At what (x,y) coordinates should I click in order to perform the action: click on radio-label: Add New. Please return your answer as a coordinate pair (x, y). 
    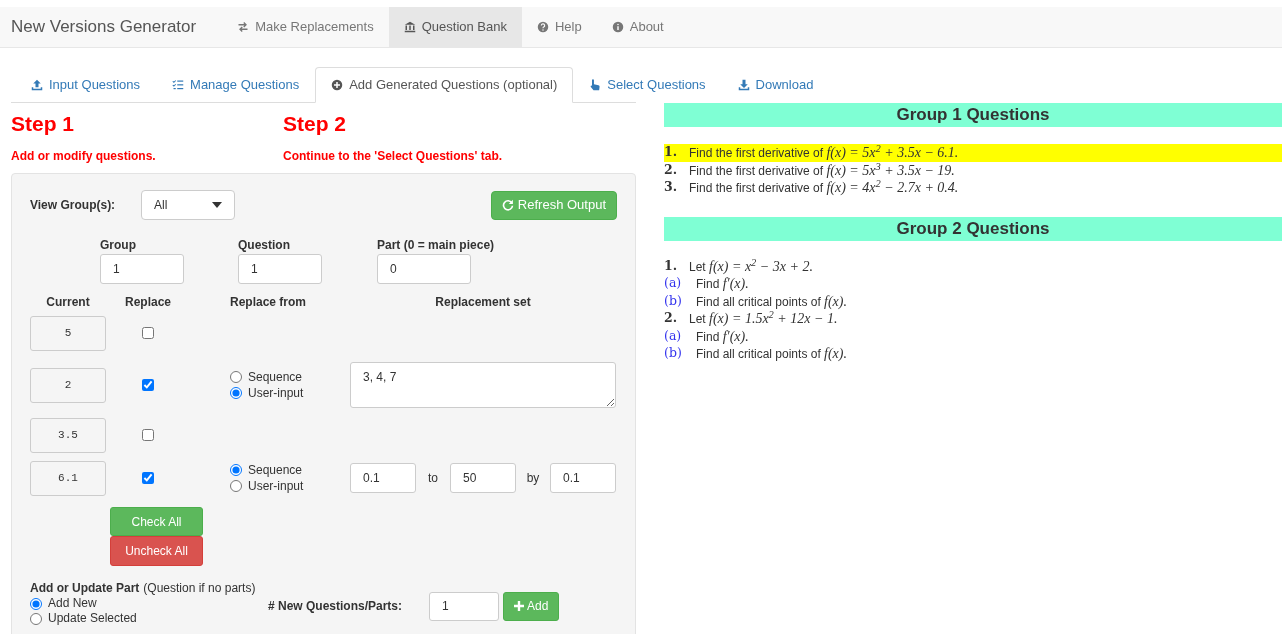
    Looking at the image, I should click on (72, 603).